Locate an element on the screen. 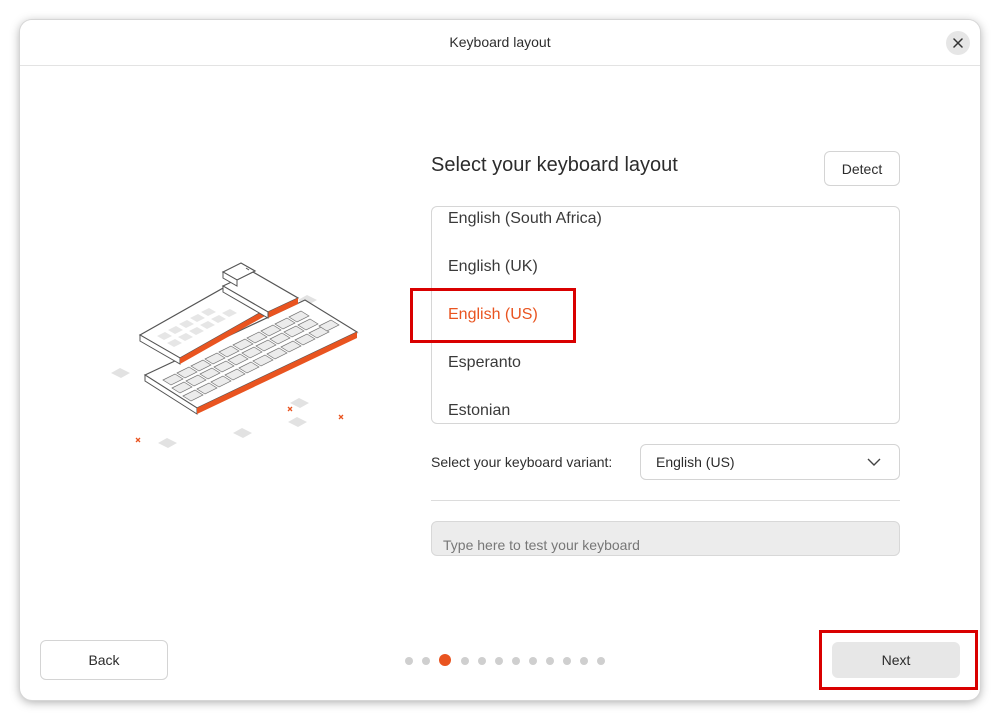  highlight-box-next-button is located at coordinates (898, 660).